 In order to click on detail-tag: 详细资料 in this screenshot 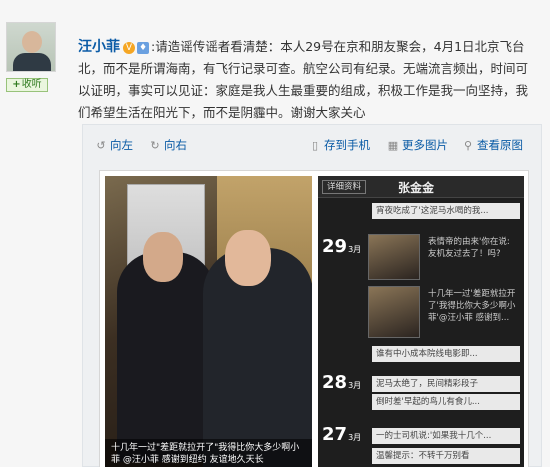, I will do `click(344, 187)`.